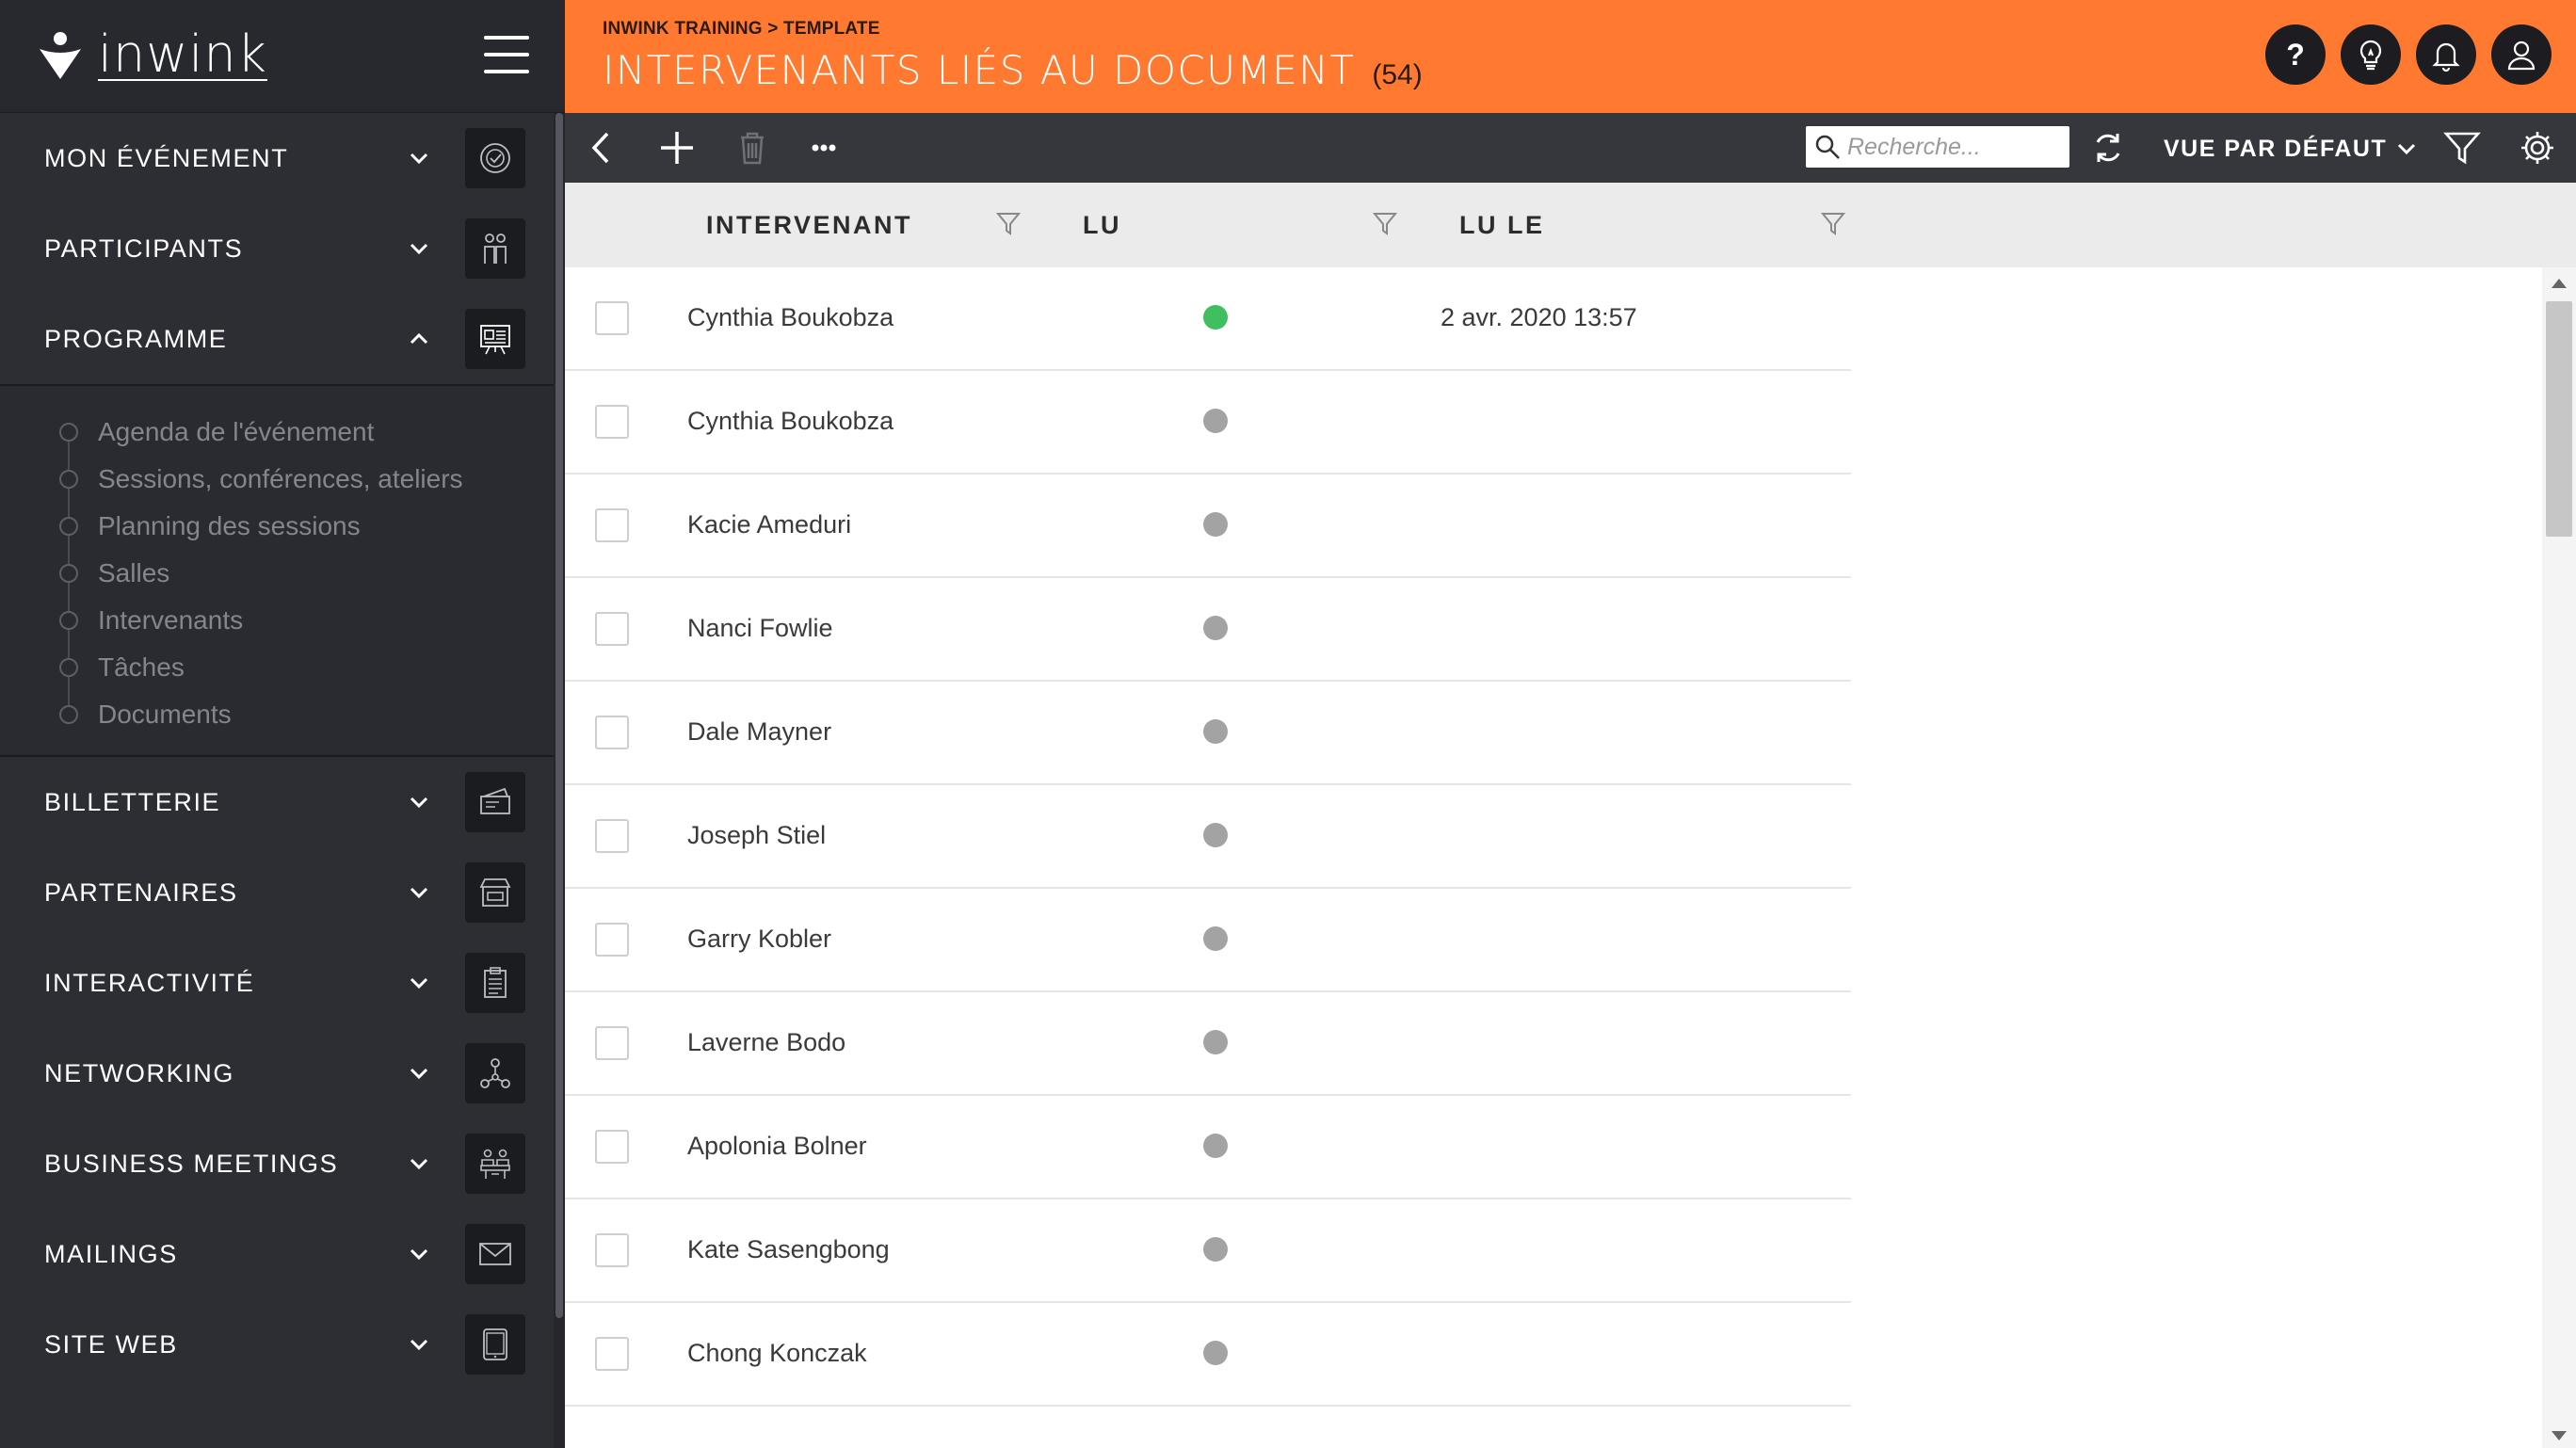 The height and width of the screenshot is (1448, 2576). I want to click on sidebar-item-programme: PROGRAMME, so click(277, 339).